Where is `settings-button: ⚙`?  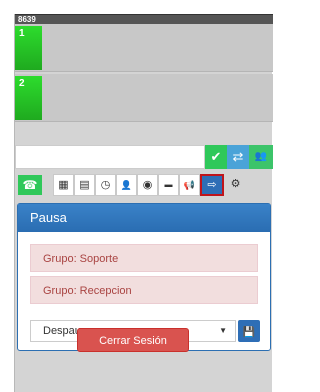
settings-button: ⚙ is located at coordinates (235, 185).